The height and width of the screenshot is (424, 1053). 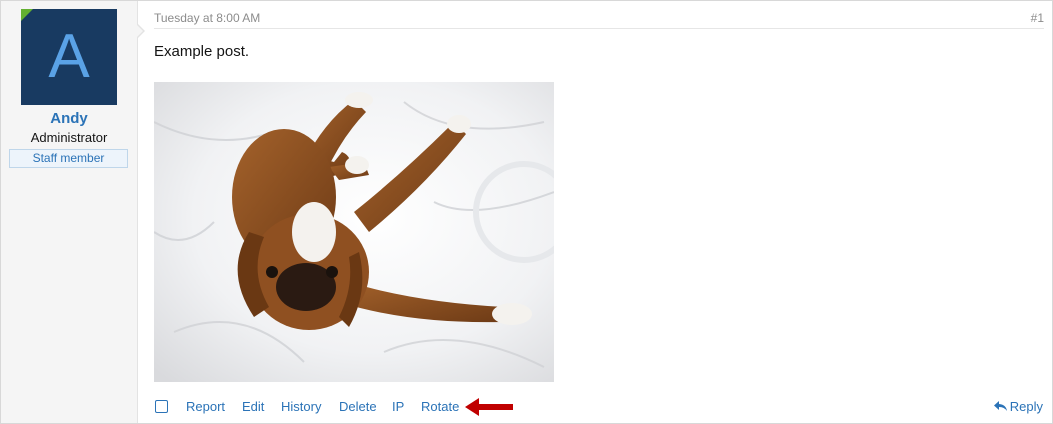 What do you see at coordinates (1000, 406) in the screenshot?
I see `reply-icon` at bounding box center [1000, 406].